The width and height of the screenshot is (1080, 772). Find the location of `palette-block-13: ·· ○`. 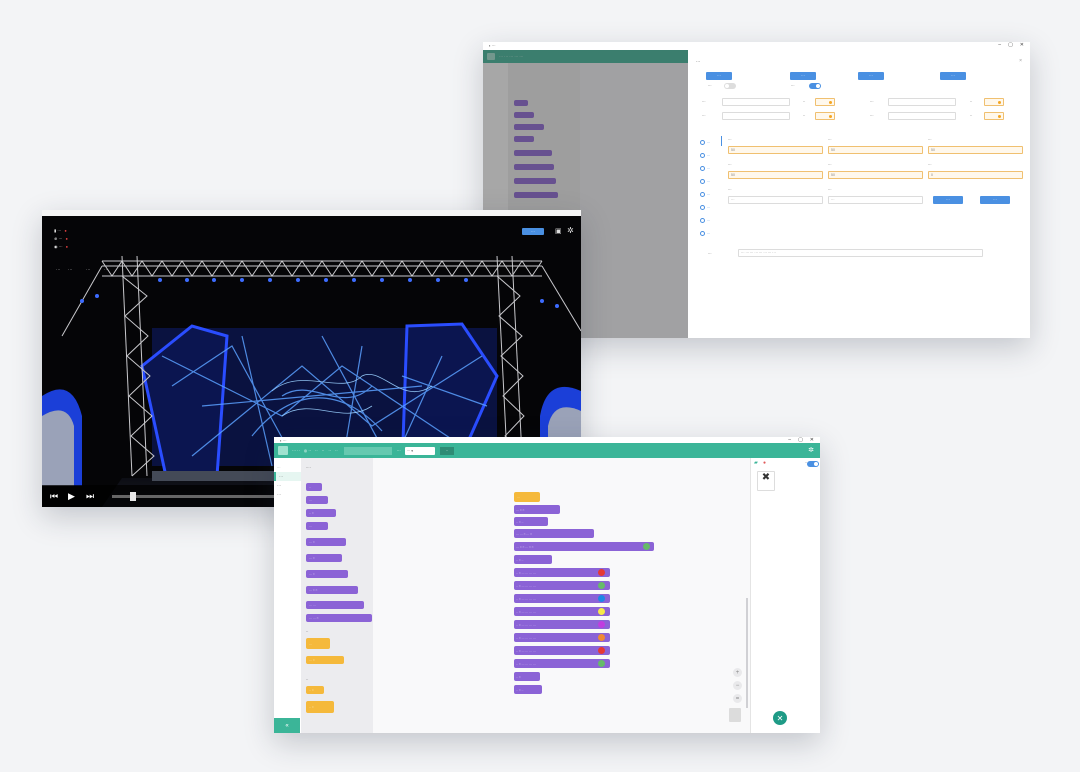

palette-block-13: ·· ○ is located at coordinates (315, 690).